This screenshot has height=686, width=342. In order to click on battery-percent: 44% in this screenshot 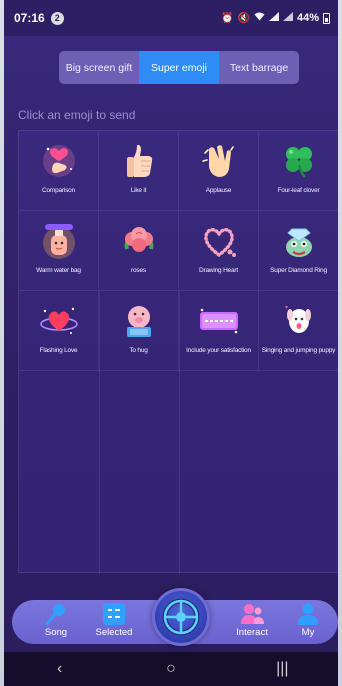, I will do `click(307, 18)`.